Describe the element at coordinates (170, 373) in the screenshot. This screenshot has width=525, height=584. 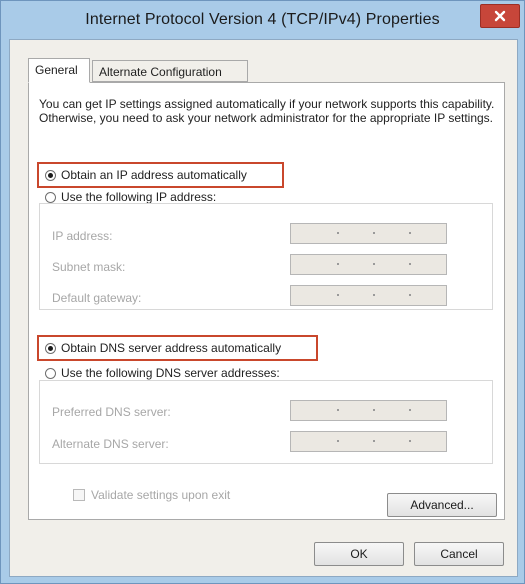
I see `use-following-dns-label: Use the following DNS server addresses:` at that location.